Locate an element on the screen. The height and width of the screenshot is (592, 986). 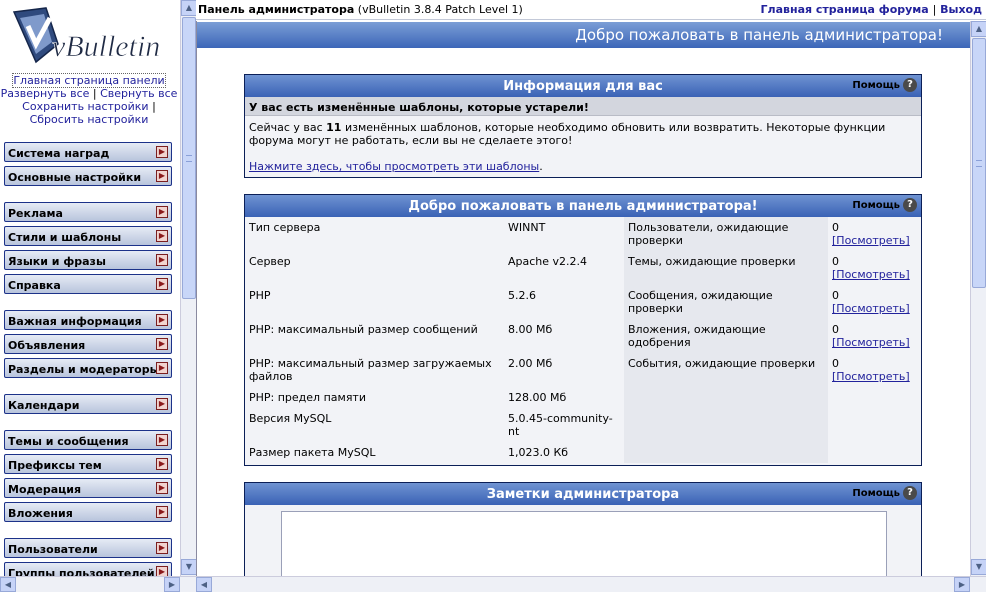
nav-group-forums-moderators: Разделы и модераторы ▶ is located at coordinates (88, 368).